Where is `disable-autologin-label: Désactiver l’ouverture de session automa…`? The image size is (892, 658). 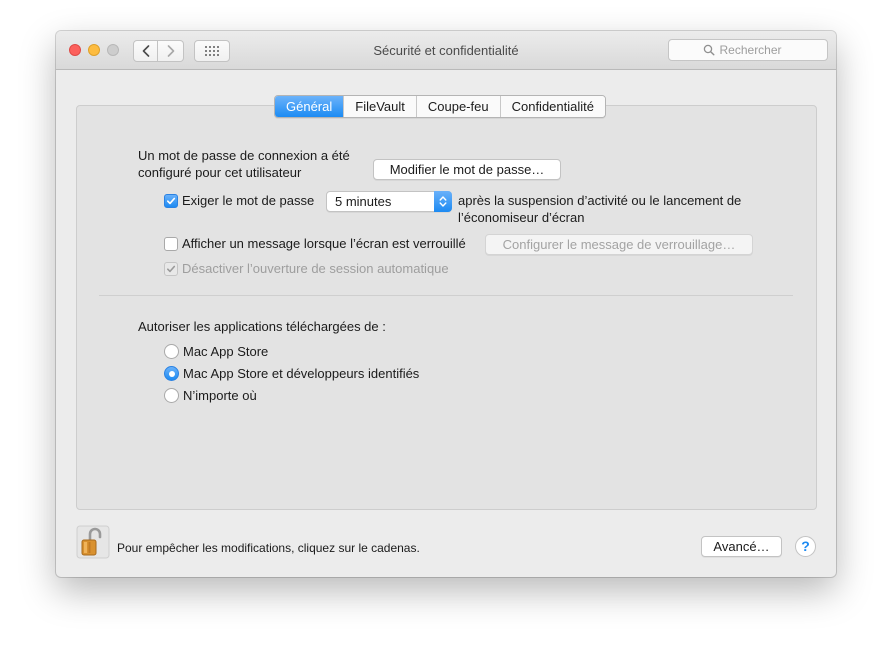 disable-autologin-label: Désactiver l’ouverture de session automa… is located at coordinates (315, 268).